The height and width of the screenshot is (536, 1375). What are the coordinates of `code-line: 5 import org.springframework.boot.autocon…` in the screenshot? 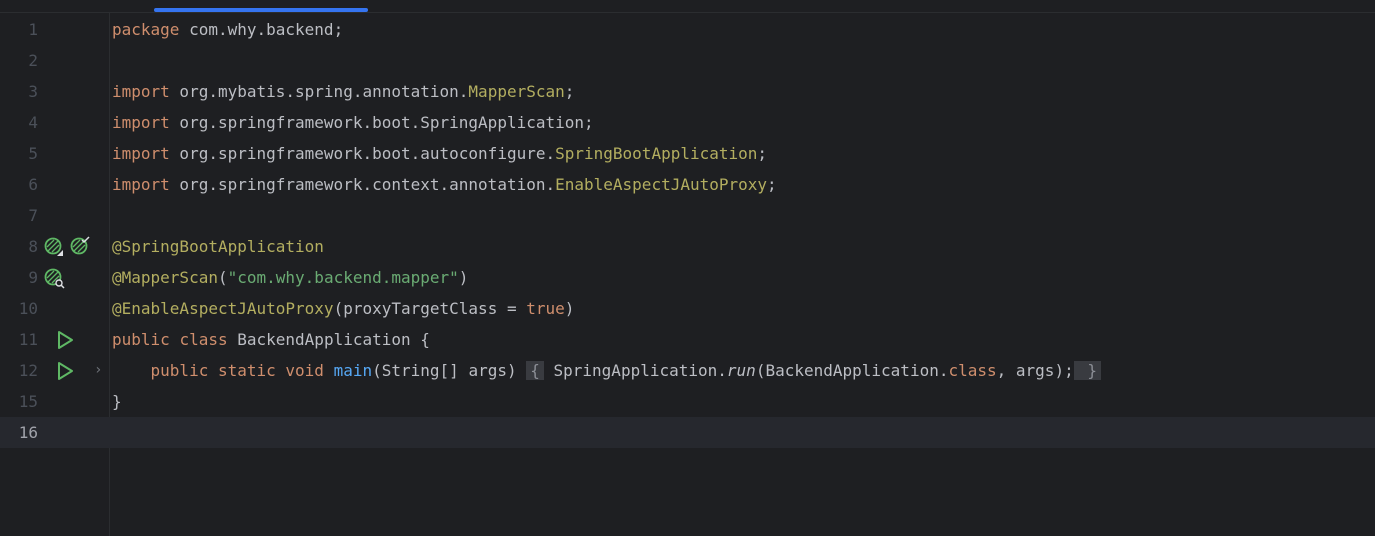 It's located at (687, 153).